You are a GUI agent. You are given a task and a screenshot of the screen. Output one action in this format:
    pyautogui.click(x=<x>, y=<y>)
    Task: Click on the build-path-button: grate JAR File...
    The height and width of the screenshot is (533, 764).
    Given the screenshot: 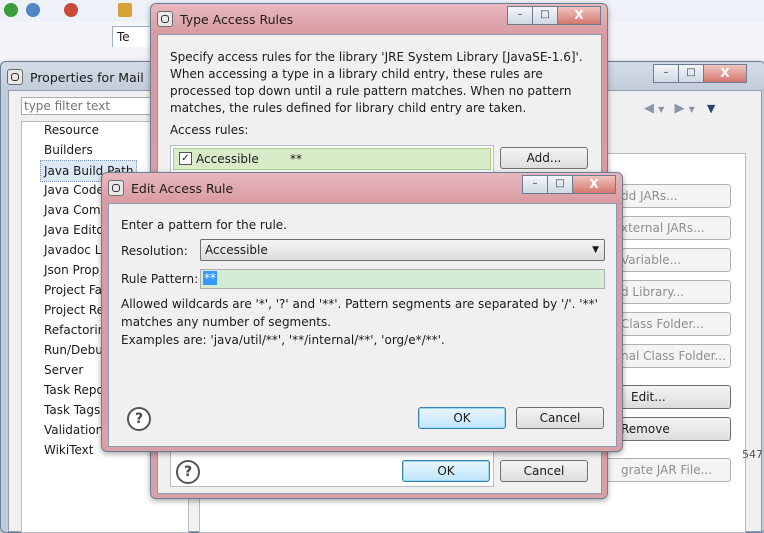 What is the action you would take?
    pyautogui.click(x=665, y=470)
    